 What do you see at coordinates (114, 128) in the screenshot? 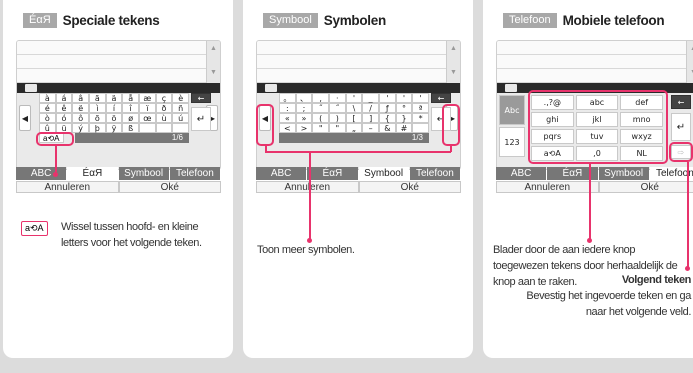
I see `char-key: ÿ` at bounding box center [114, 128].